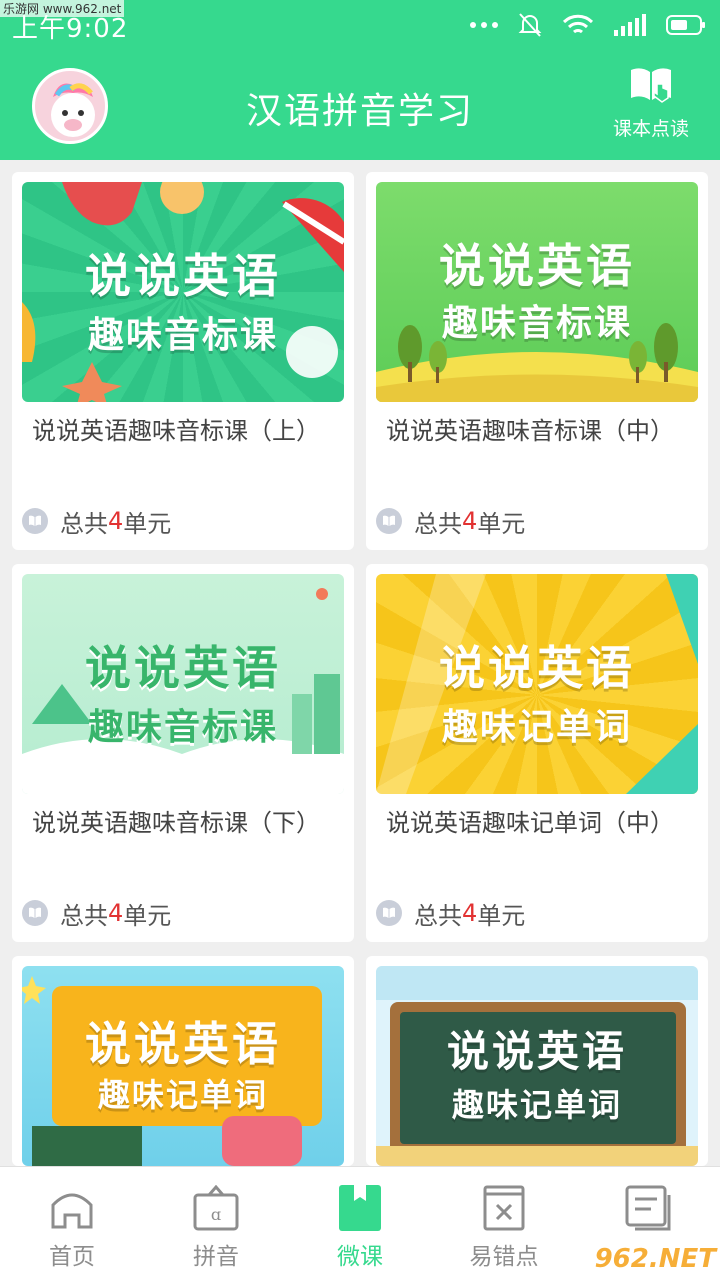  I want to click on course-title: 说说英语趣味音标课（中）, so click(530, 431).